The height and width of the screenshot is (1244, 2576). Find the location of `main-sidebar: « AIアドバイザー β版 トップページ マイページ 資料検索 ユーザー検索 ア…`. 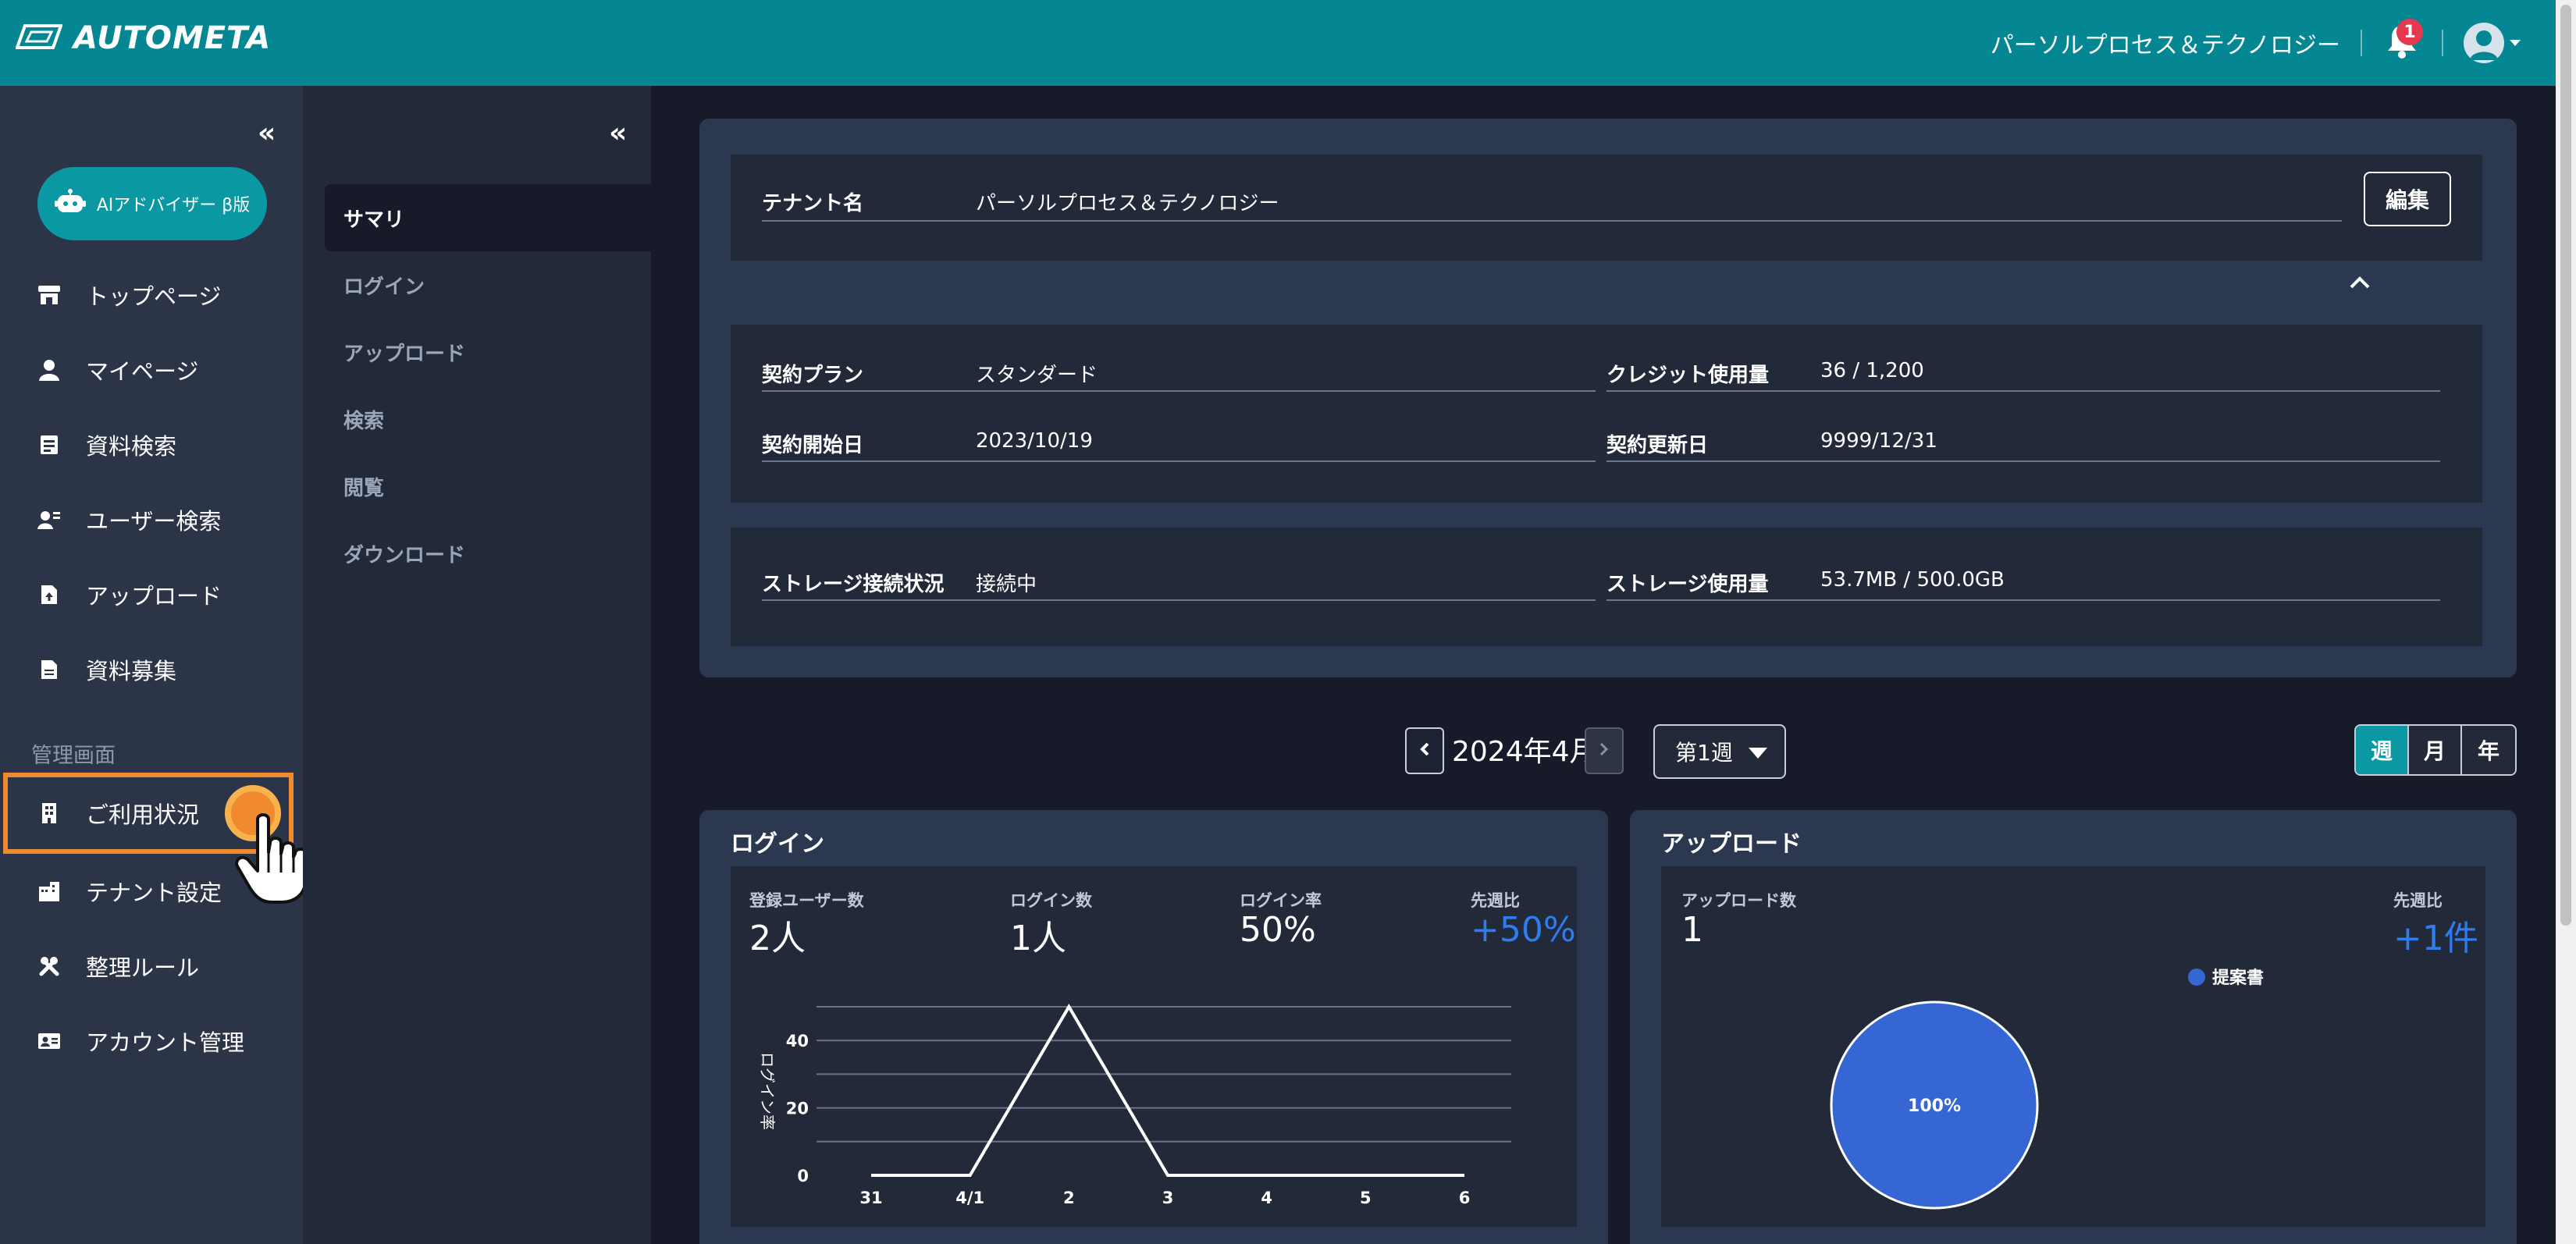

main-sidebar: « AIアドバイザー β版 トップページ マイページ 資料検索 ユーザー検索 ア… is located at coordinates (151, 665).